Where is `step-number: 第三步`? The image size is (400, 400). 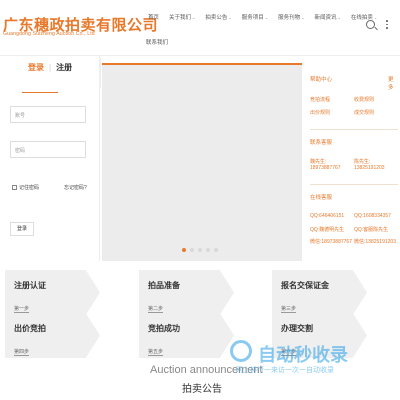 step-number: 第三步 is located at coordinates (289, 309).